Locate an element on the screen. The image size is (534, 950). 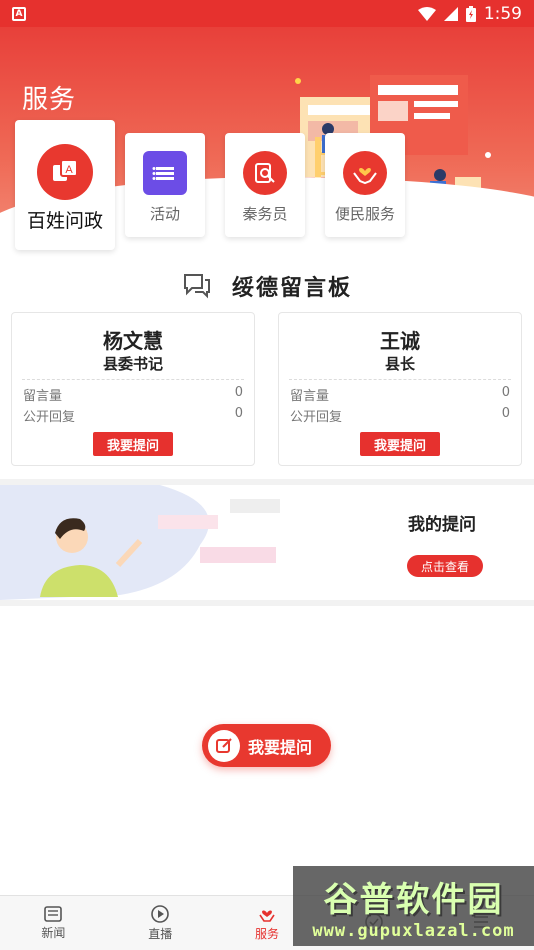
service-convenience: 便民服务 is located at coordinates (365, 185).